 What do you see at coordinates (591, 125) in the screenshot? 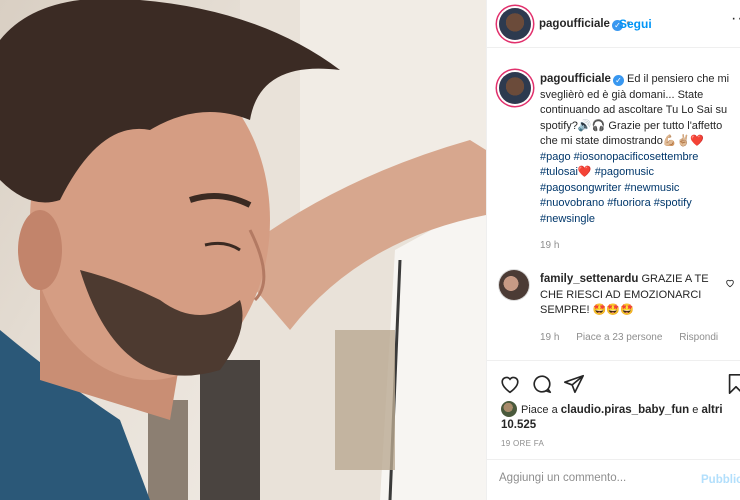
I see `speaker-emoji: 🔊🎧` at bounding box center [591, 125].